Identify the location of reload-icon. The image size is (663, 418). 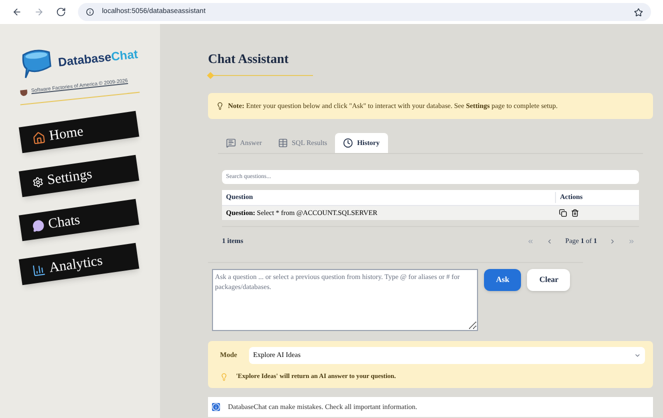
(61, 12).